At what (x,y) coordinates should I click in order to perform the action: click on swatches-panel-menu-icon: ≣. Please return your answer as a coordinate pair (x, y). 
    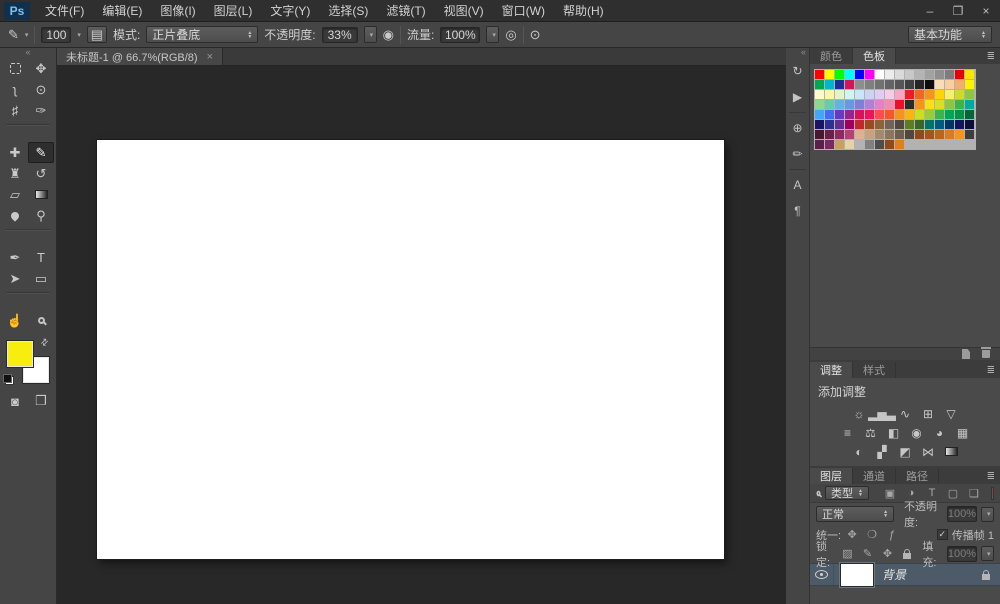
    Looking at the image, I should click on (991, 56).